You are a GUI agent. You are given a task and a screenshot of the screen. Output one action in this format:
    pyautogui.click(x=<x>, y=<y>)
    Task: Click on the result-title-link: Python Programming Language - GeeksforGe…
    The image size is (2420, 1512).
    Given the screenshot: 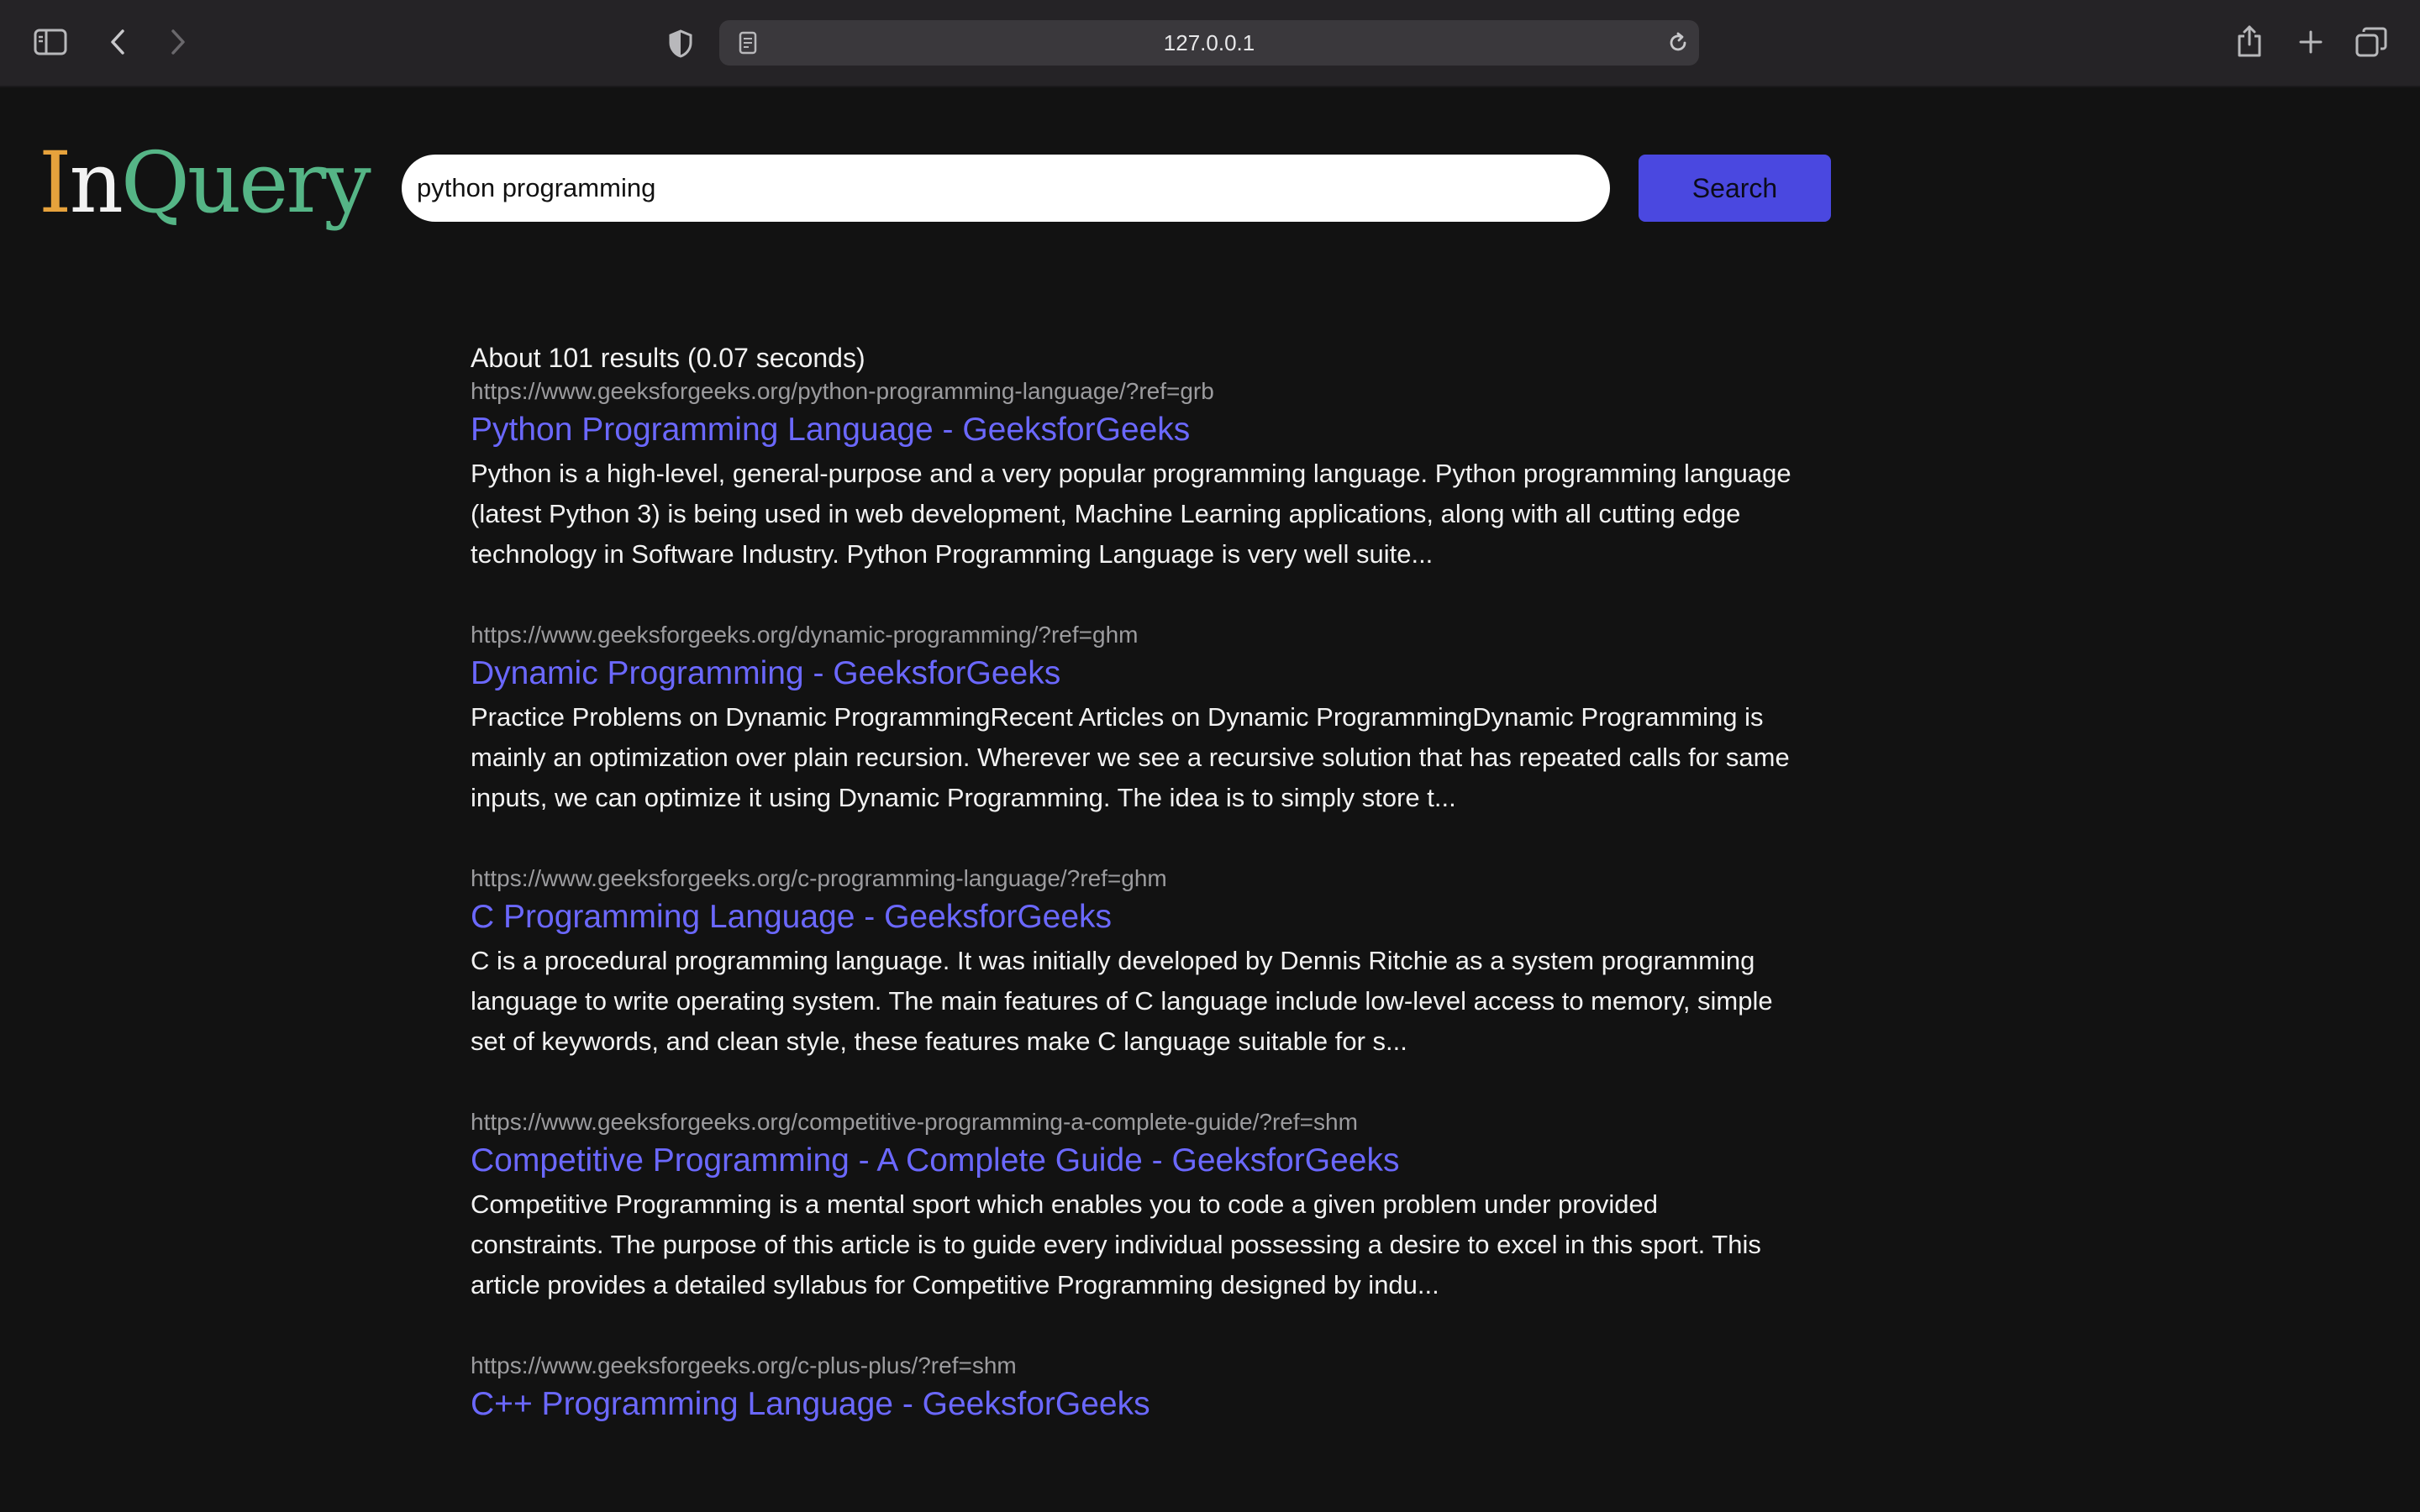 What is the action you would take?
    pyautogui.click(x=1134, y=430)
    